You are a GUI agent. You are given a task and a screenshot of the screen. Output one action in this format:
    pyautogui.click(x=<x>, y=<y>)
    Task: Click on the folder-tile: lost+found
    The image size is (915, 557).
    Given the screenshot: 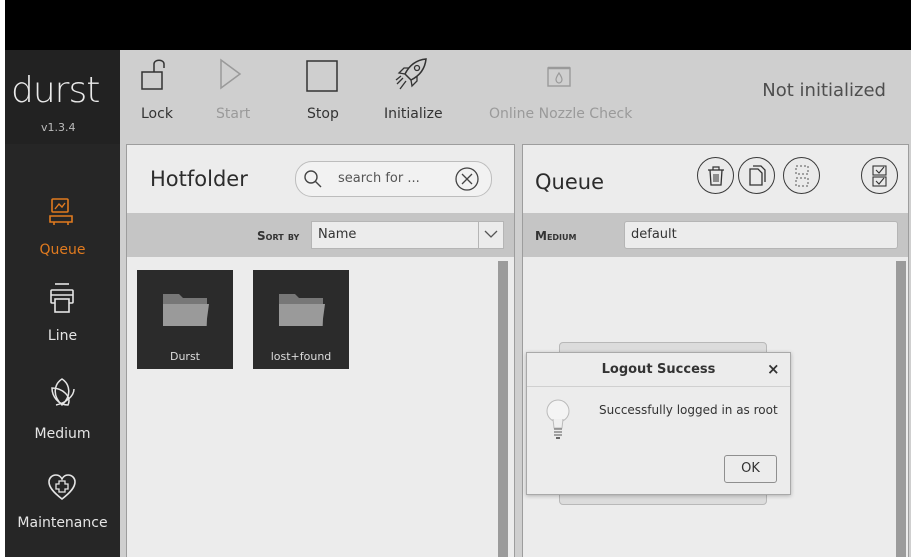 What is the action you would take?
    pyautogui.click(x=301, y=319)
    